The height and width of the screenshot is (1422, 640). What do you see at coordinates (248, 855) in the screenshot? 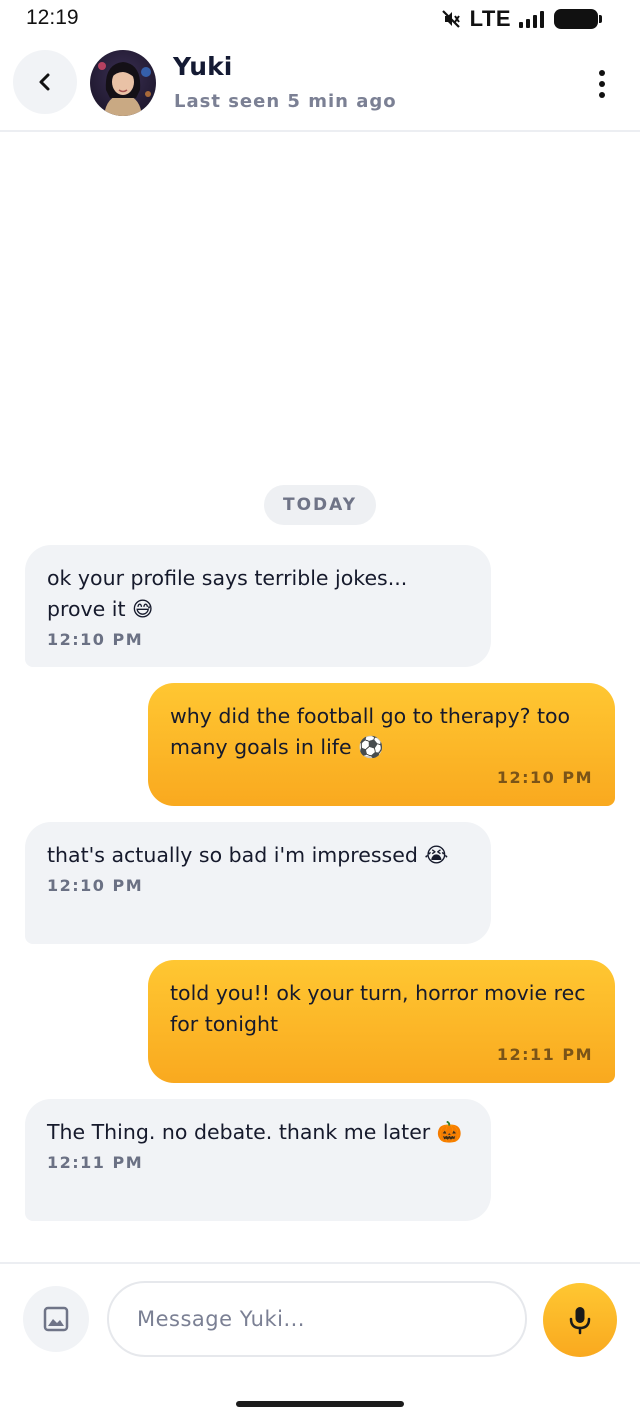
I see `message-text: that's actually so bad i'm impressed 😭` at bounding box center [248, 855].